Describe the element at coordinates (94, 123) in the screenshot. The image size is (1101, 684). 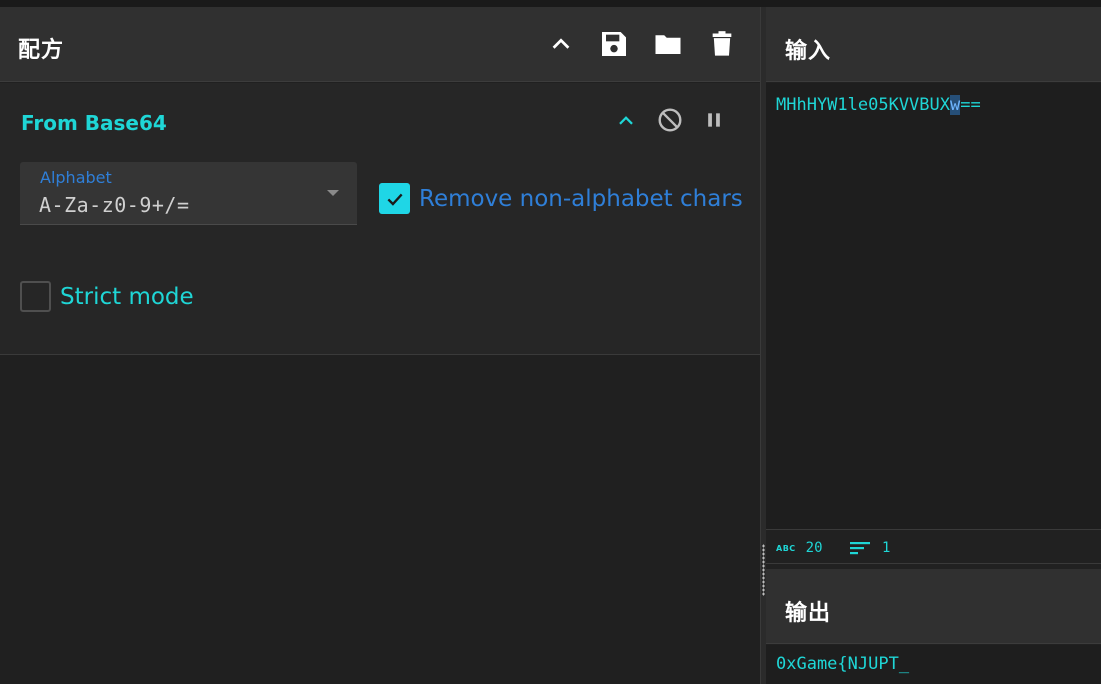
I see `operation-title: From Base64` at that location.